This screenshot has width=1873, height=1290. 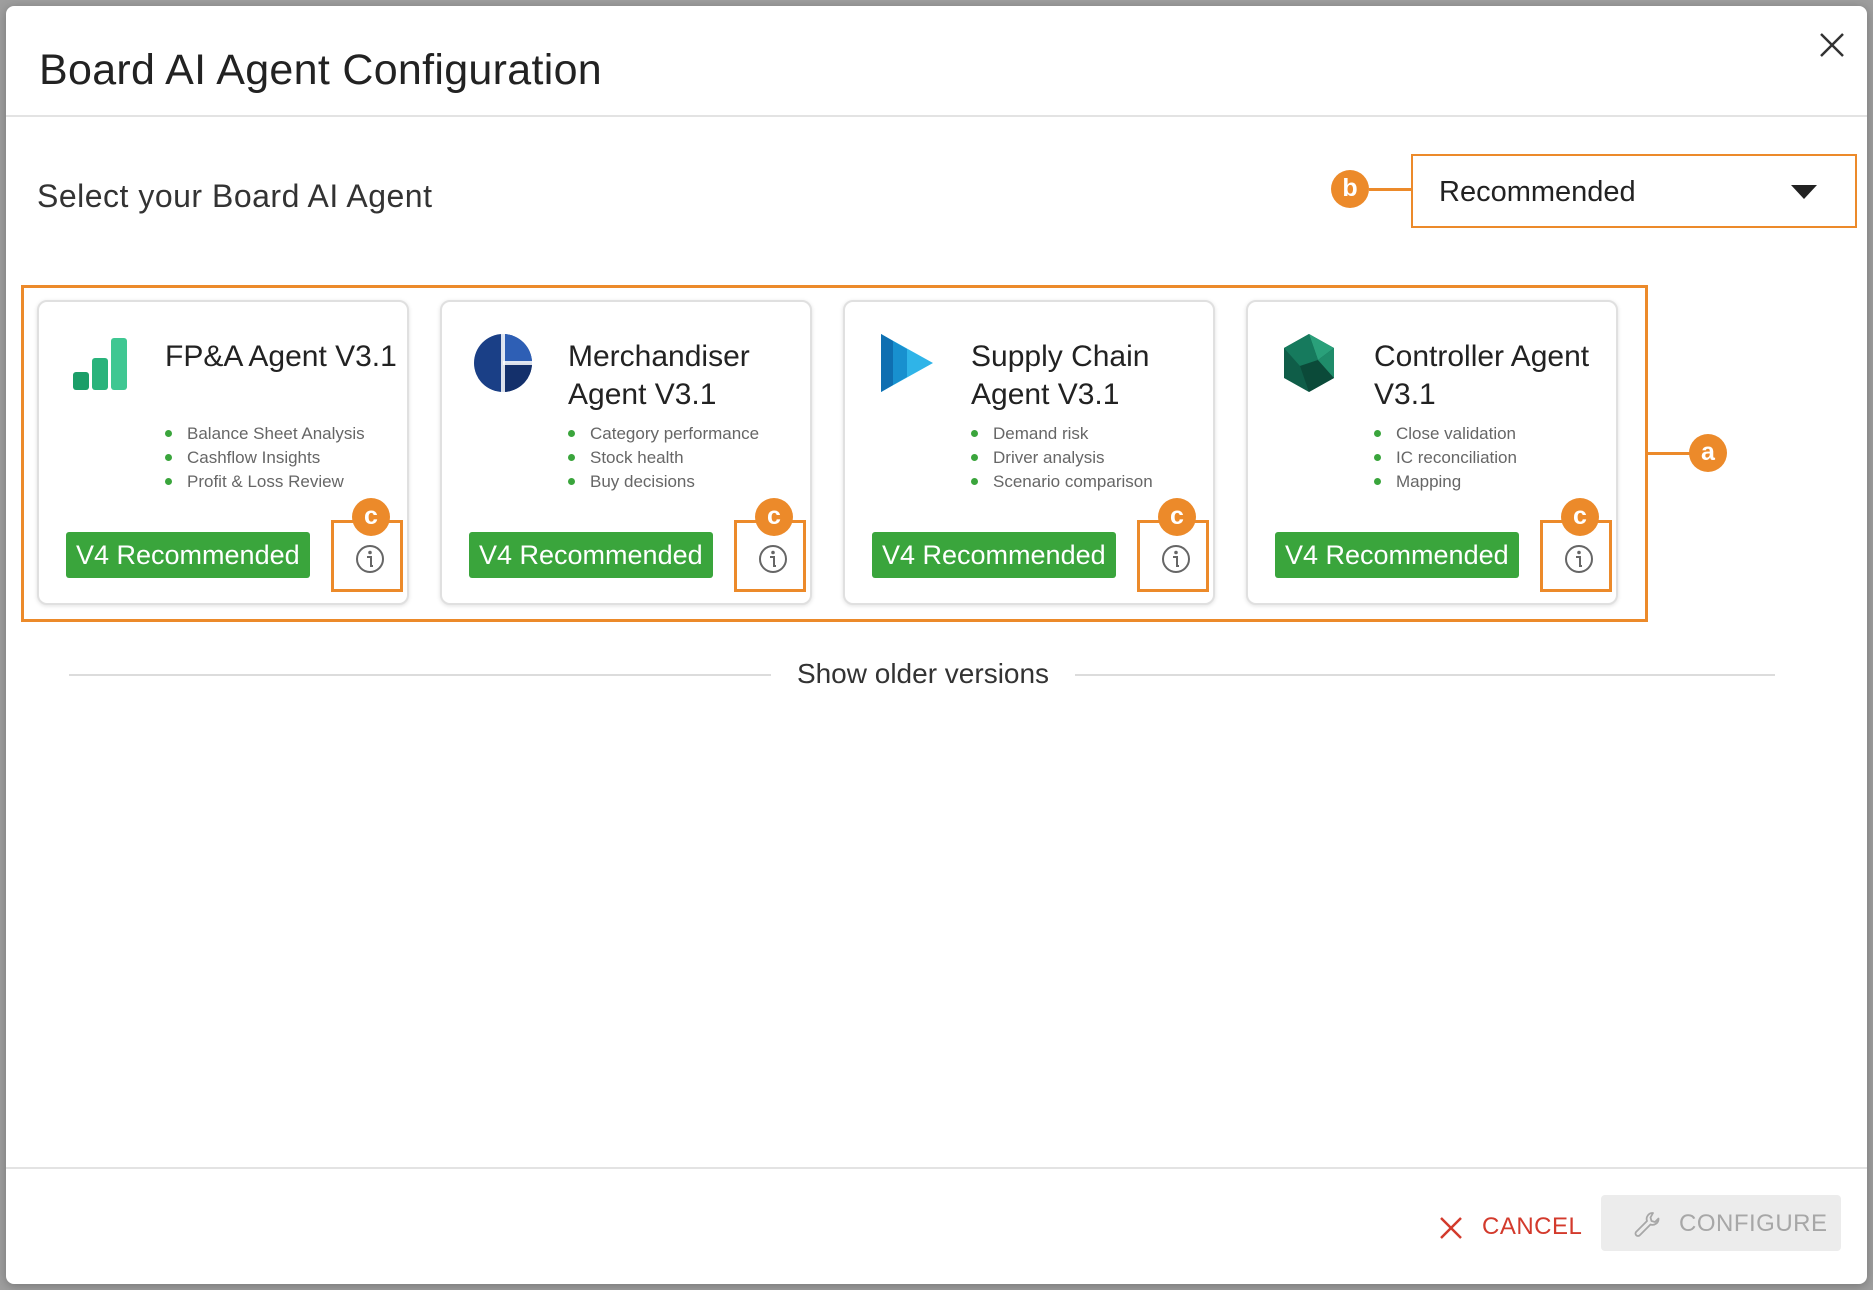 I want to click on callout-line-b, so click(x=1390, y=189).